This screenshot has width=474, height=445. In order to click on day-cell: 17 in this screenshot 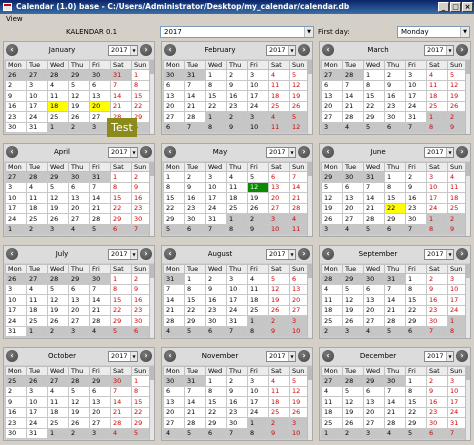, I will do `click(416, 96)`.